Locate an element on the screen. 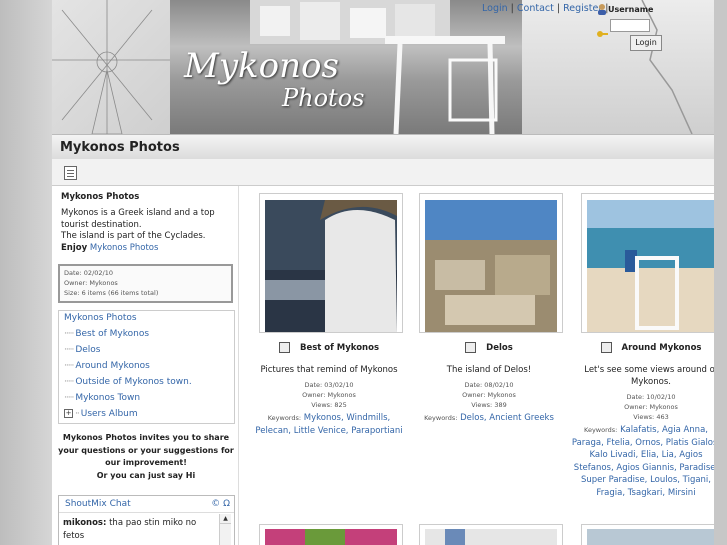 The height and width of the screenshot is (545, 727). tree-item: ····· Delos is located at coordinates (82, 350).